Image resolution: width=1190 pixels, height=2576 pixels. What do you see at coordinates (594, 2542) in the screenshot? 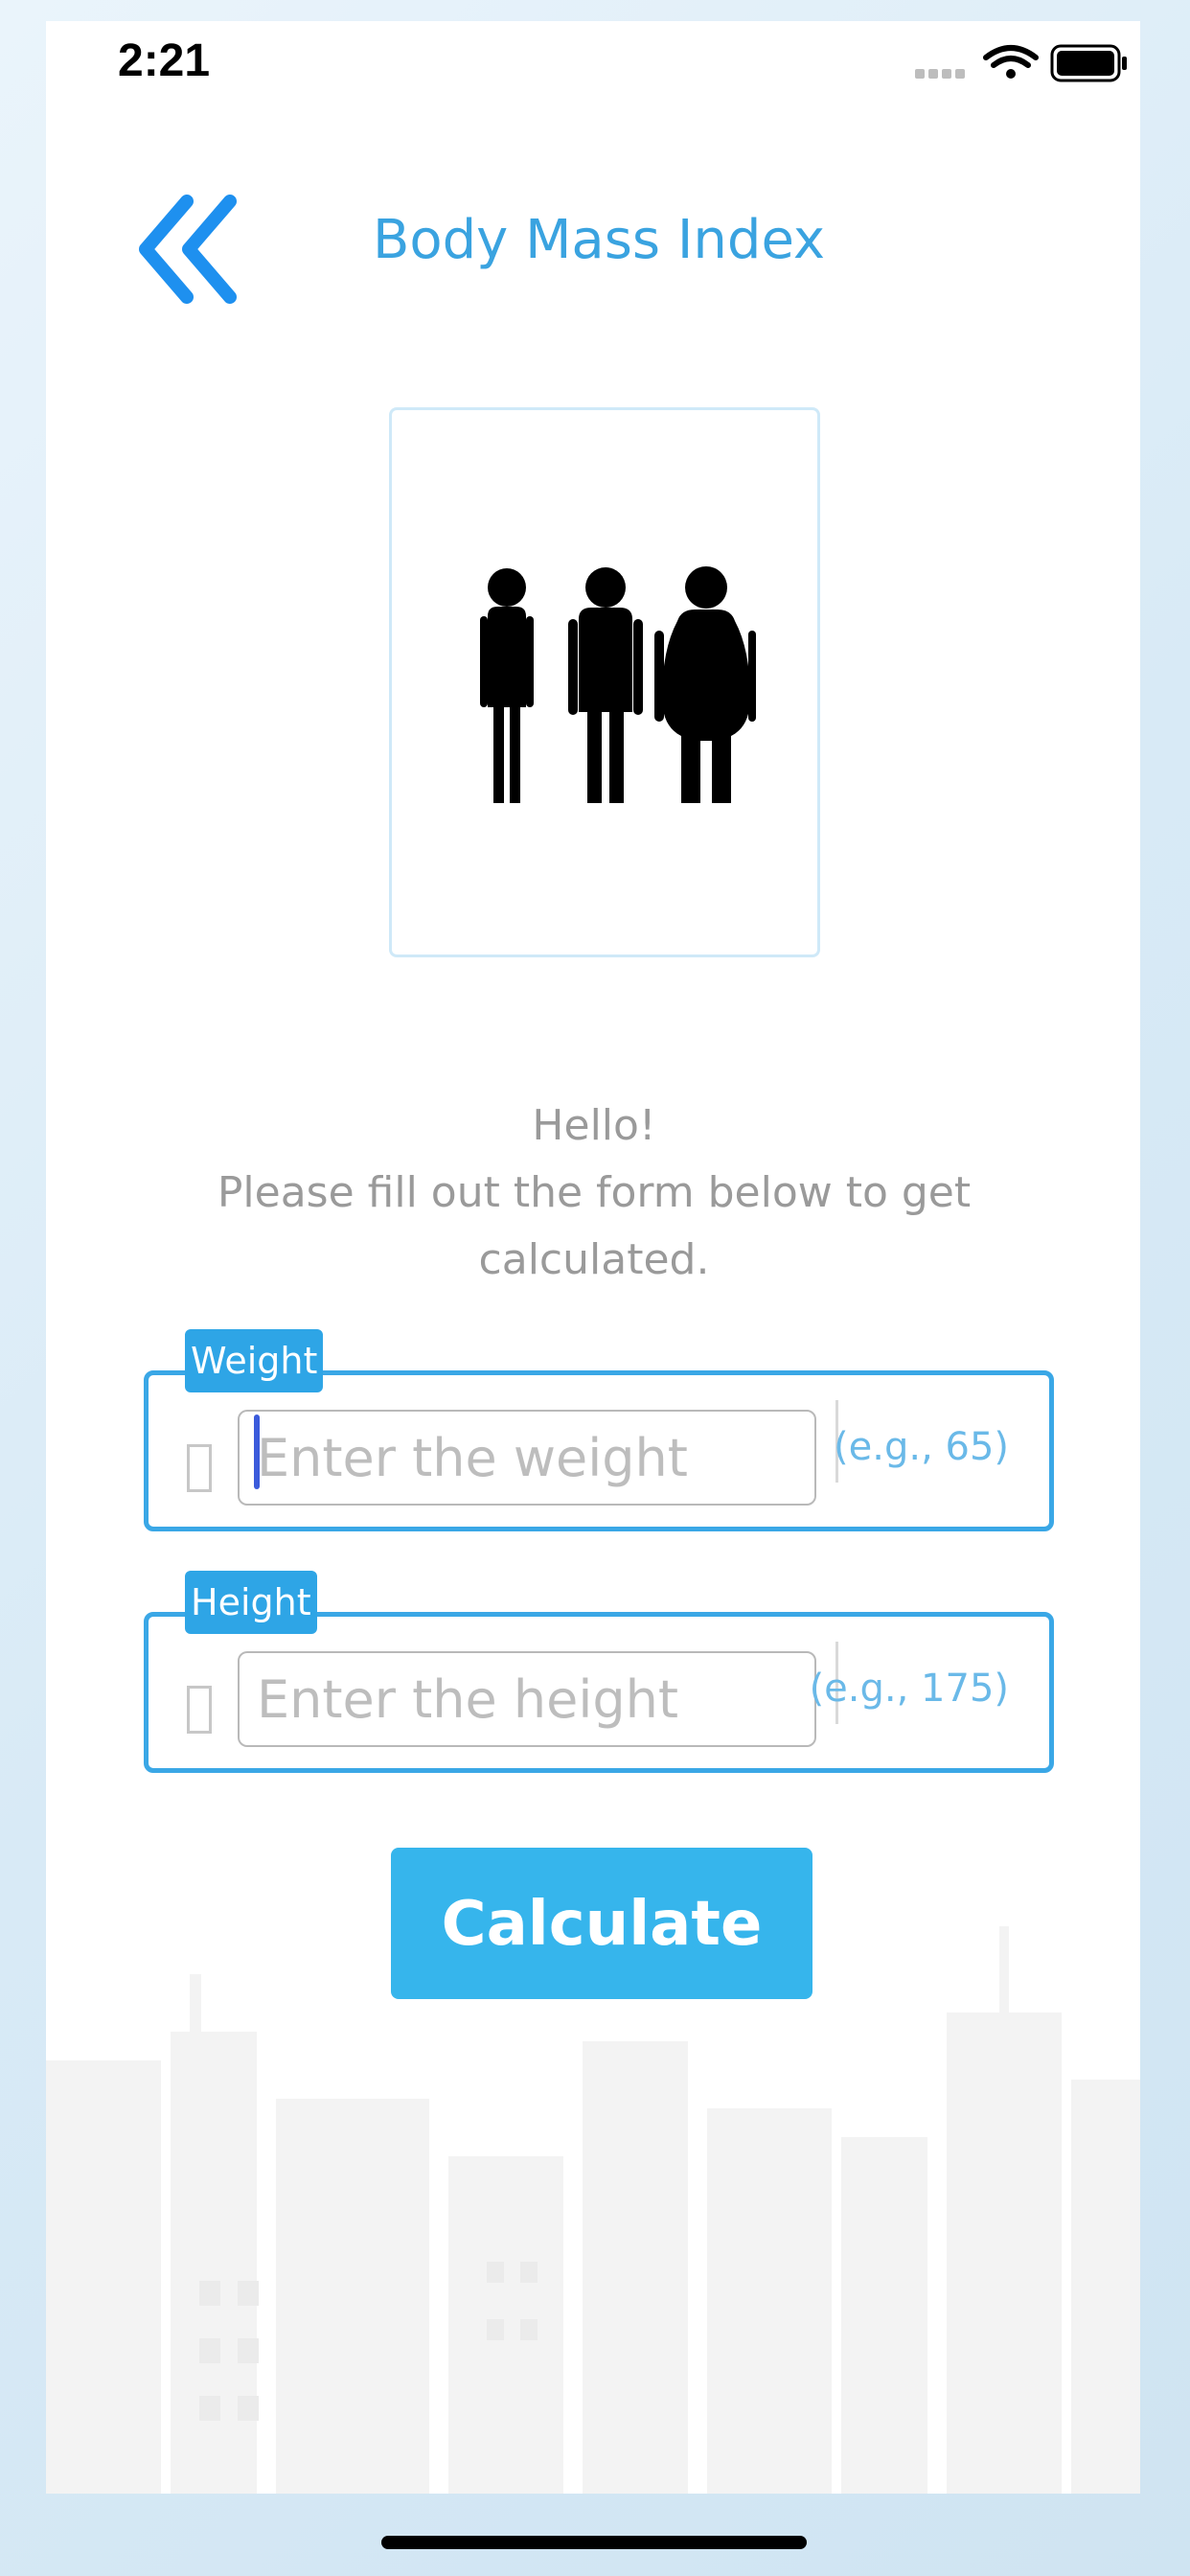
I see `home-indicator` at bounding box center [594, 2542].